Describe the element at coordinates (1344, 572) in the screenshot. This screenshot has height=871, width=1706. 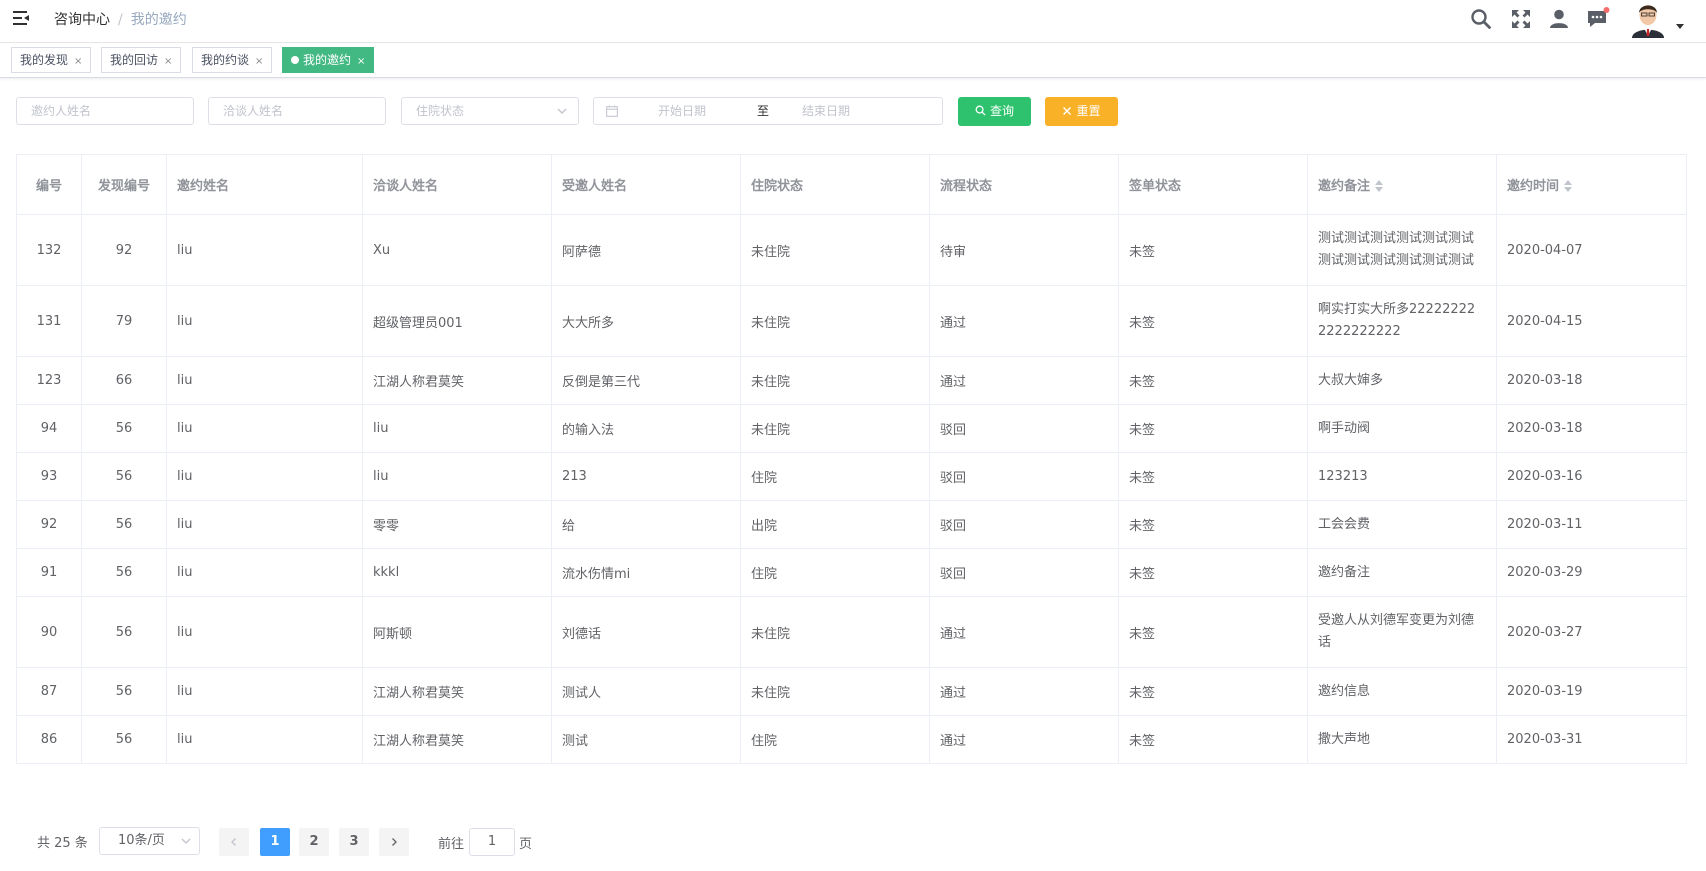
I see `note-line: 邀约备注` at that location.